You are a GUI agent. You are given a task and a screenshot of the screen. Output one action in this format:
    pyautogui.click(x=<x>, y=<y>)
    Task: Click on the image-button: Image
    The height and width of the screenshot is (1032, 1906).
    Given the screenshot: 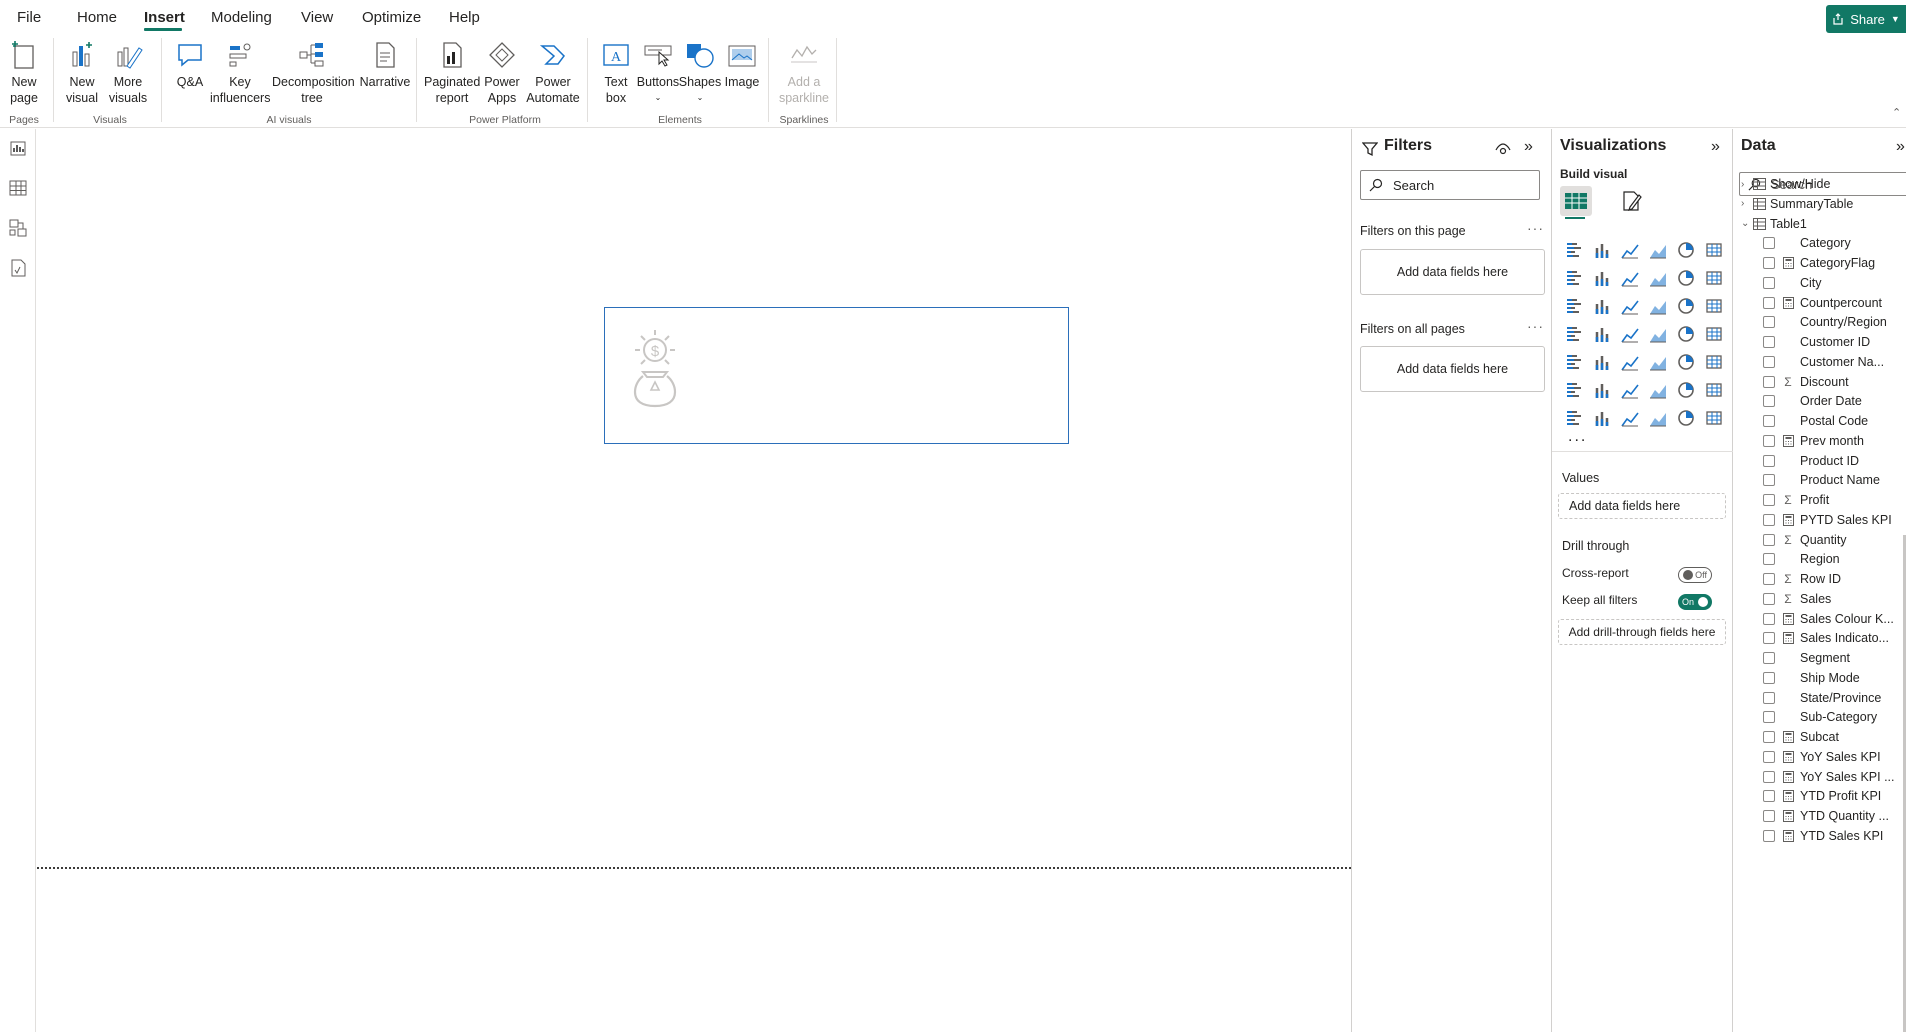 What is the action you would take?
    pyautogui.click(x=742, y=65)
    